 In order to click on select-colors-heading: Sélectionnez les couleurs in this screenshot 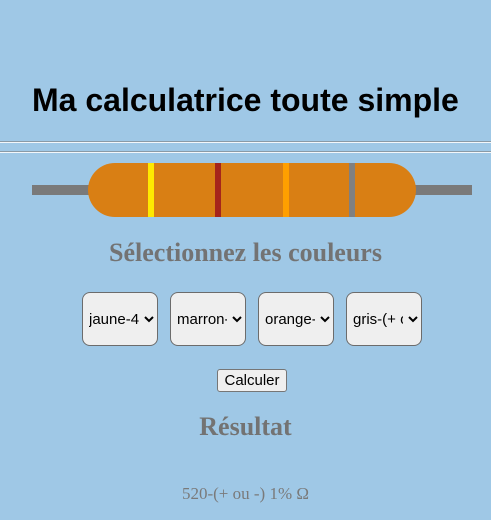, I will do `click(245, 252)`.